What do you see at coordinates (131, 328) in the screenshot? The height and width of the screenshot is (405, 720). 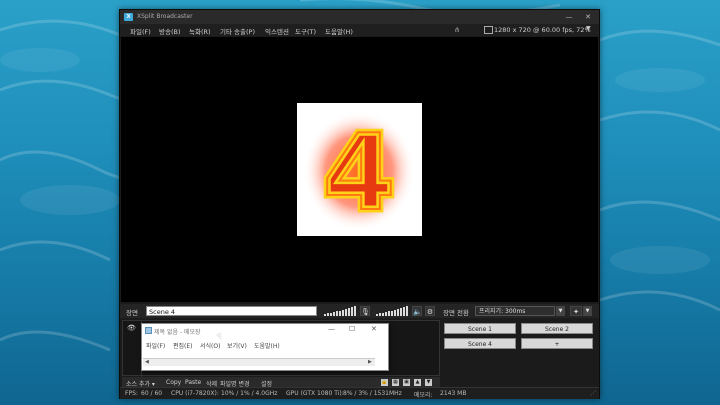 I see `eye-icon: 👁` at bounding box center [131, 328].